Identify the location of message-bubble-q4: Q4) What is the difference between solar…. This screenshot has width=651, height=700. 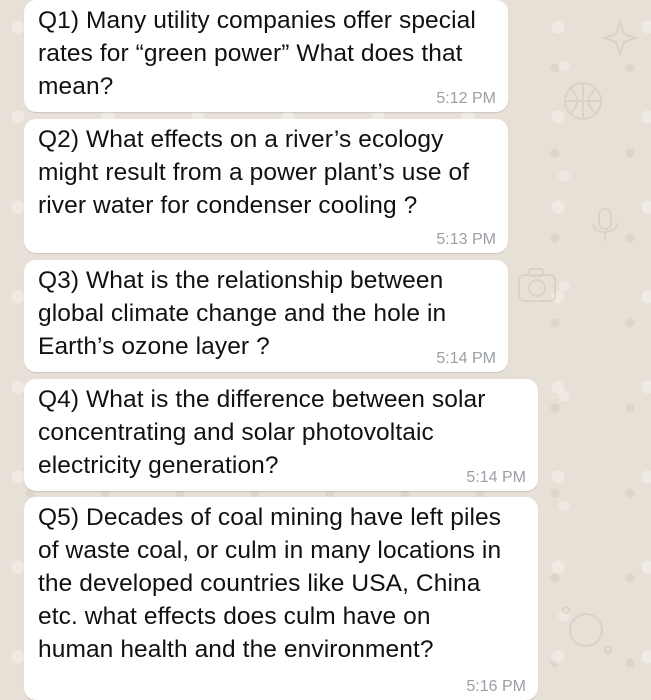
(281, 435).